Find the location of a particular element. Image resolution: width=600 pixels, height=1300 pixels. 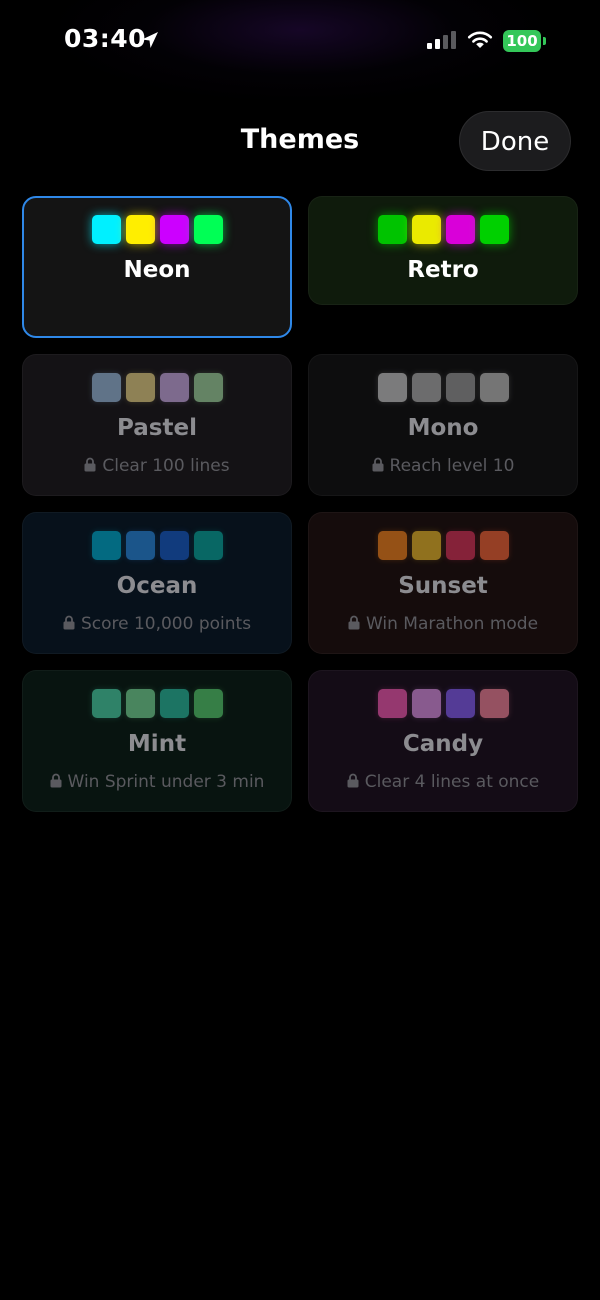

theme-card-pastel: Pastel Clear 100 lines is located at coordinates (157, 425).